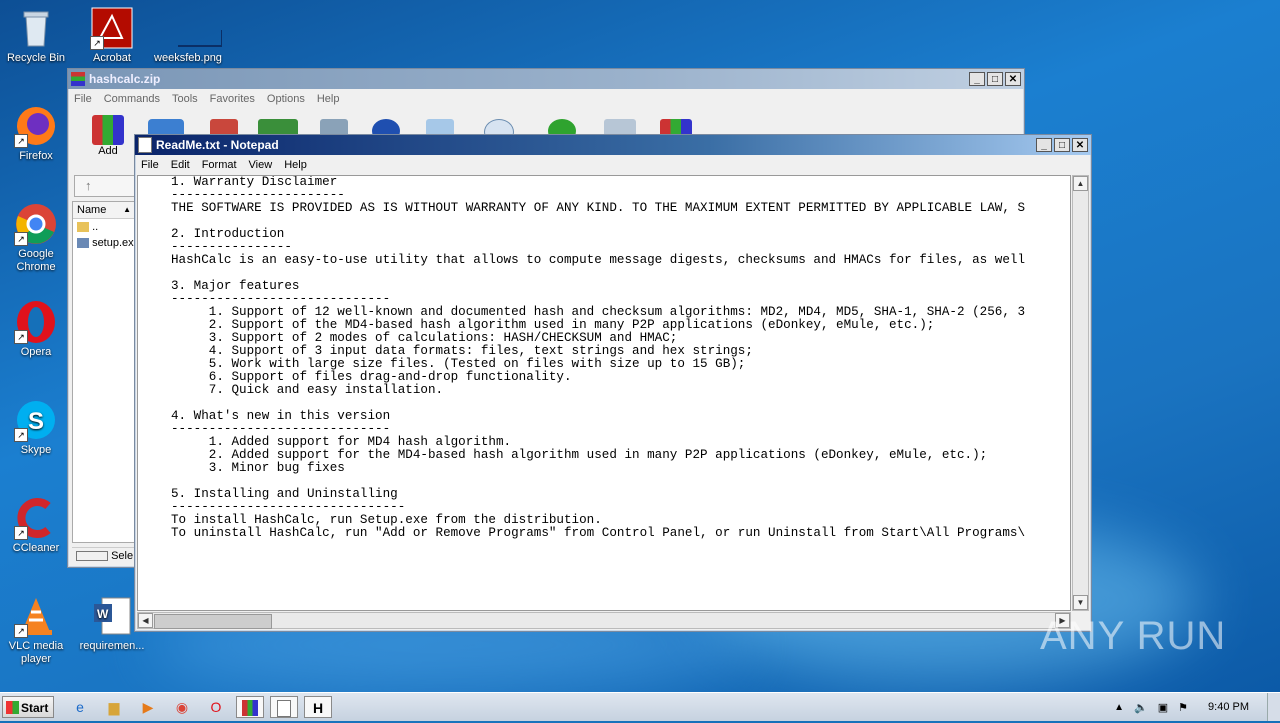  Describe the element at coordinates (104, 210) in the screenshot. I see `column-header-name: Name ▲` at that location.